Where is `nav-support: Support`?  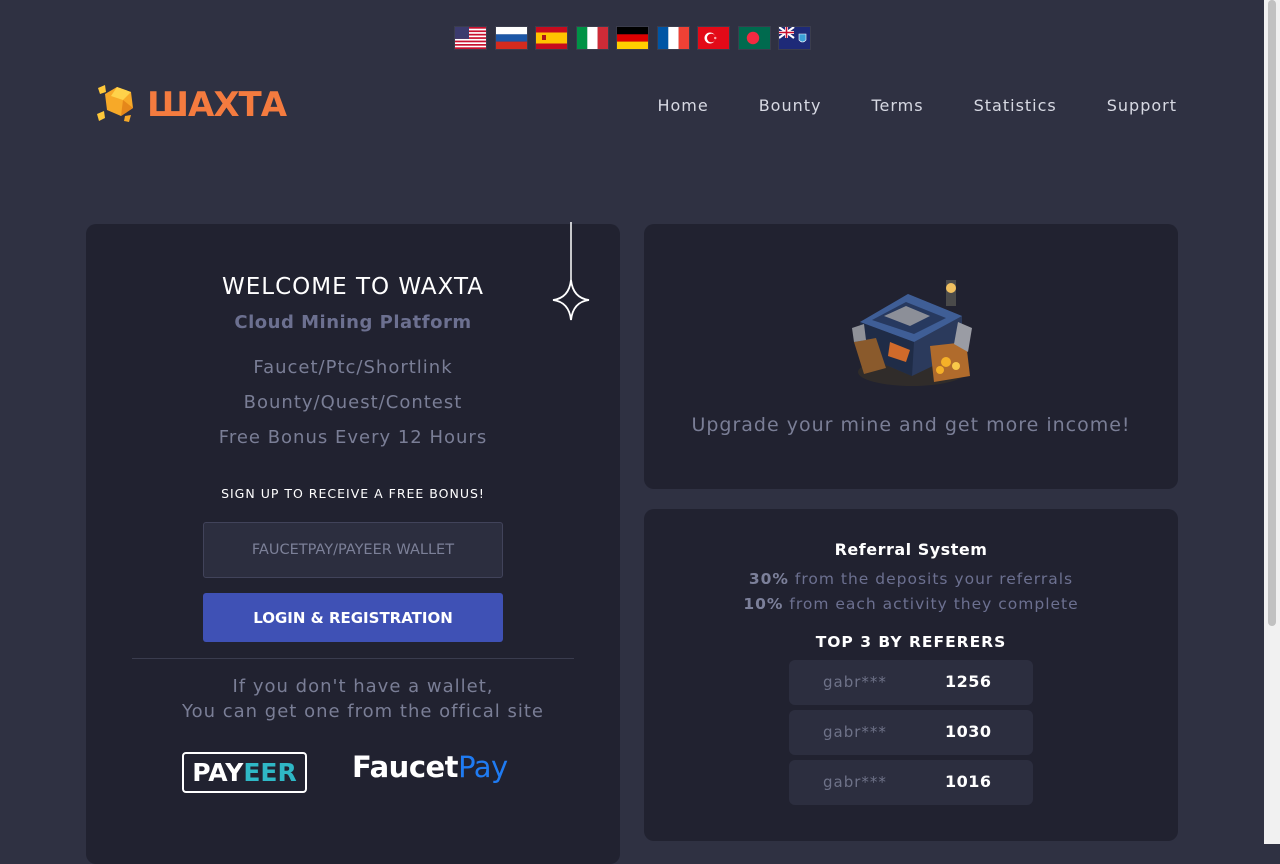
nav-support: Support is located at coordinates (1142, 105).